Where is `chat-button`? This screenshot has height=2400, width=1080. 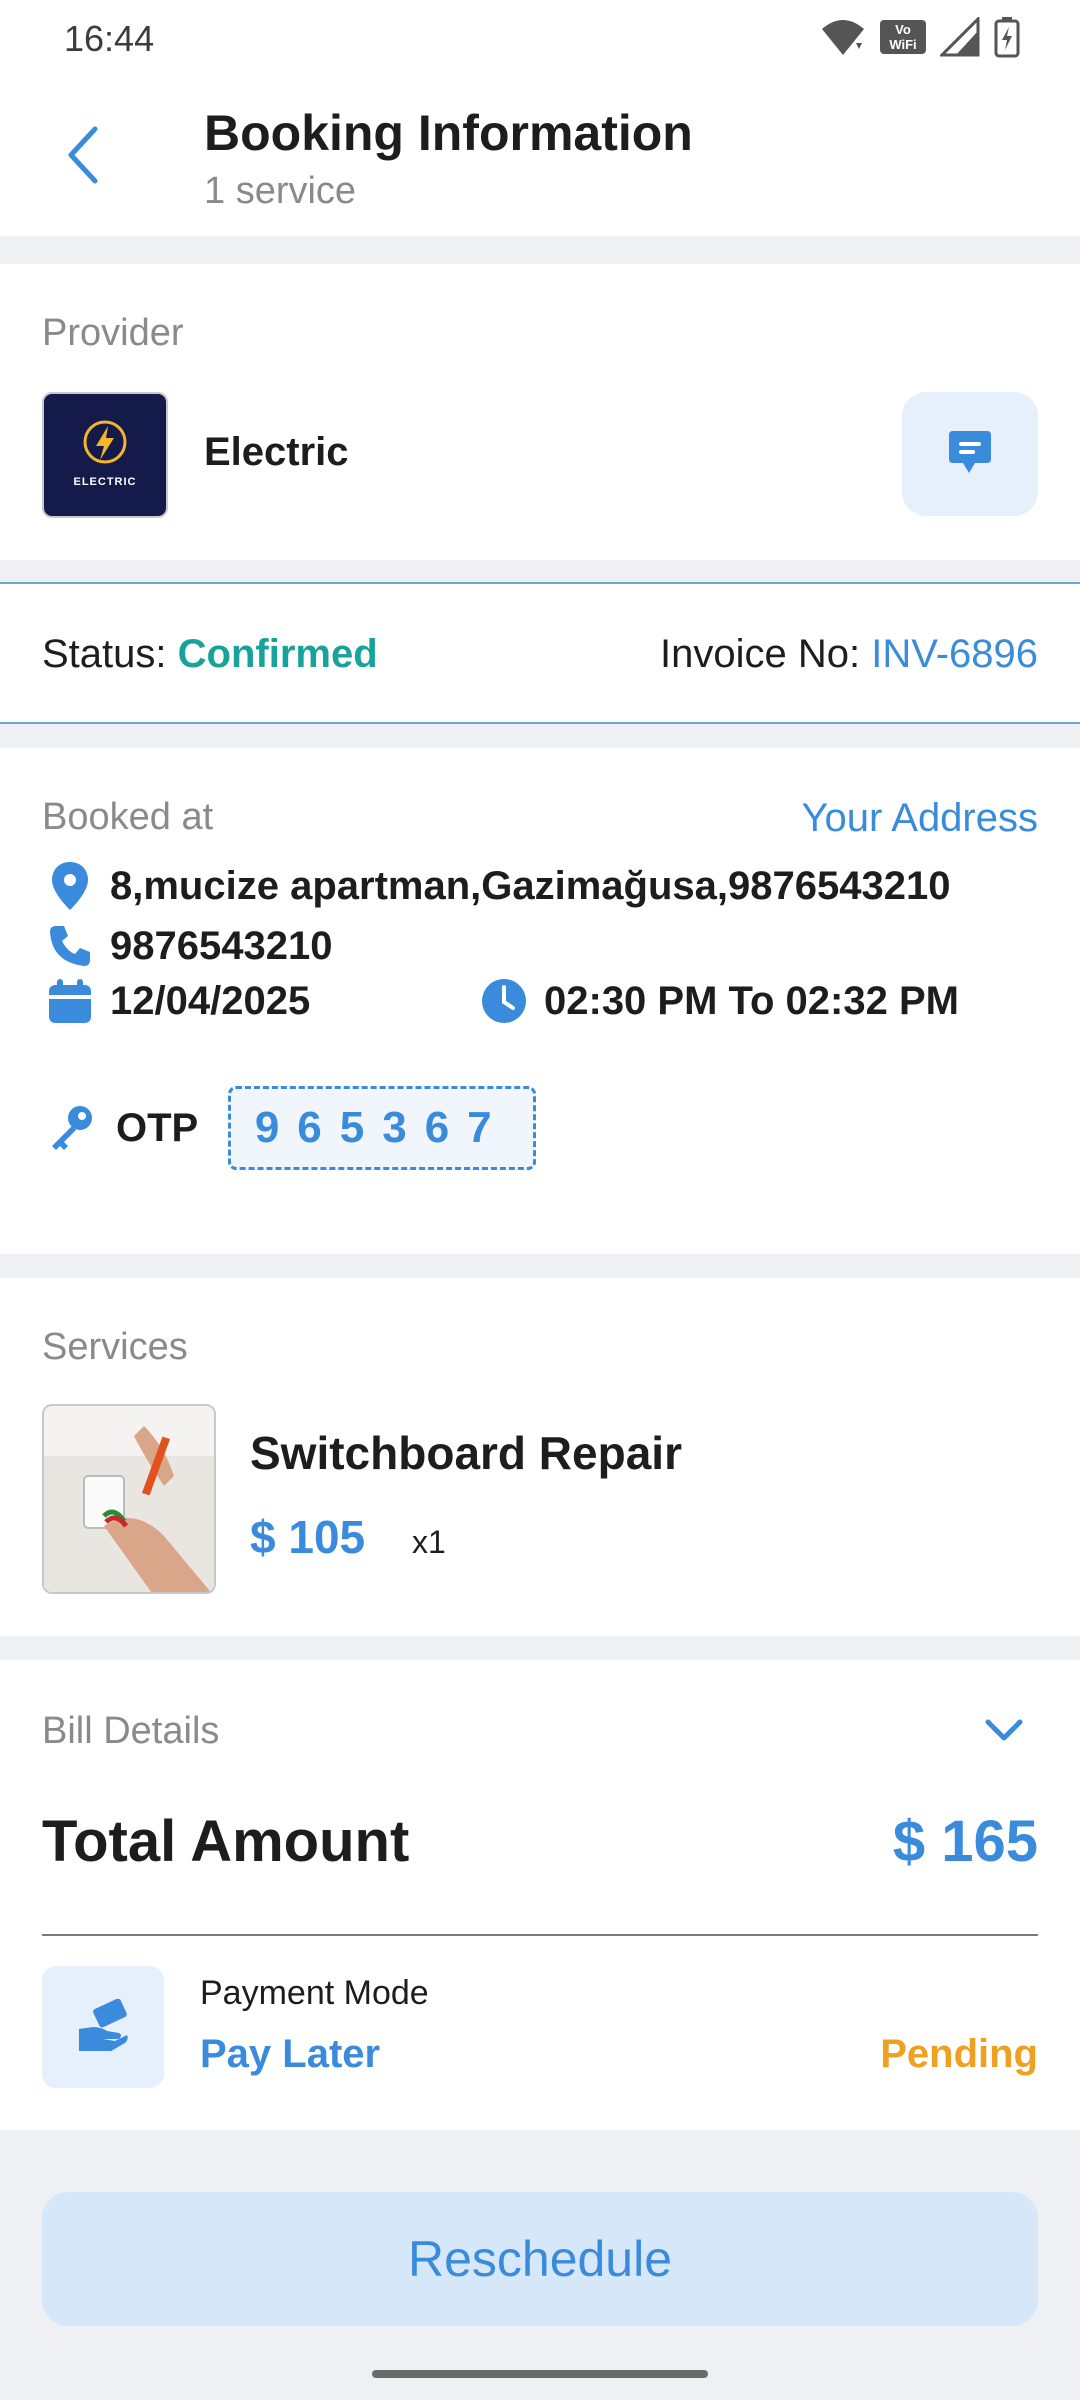
chat-button is located at coordinates (970, 454).